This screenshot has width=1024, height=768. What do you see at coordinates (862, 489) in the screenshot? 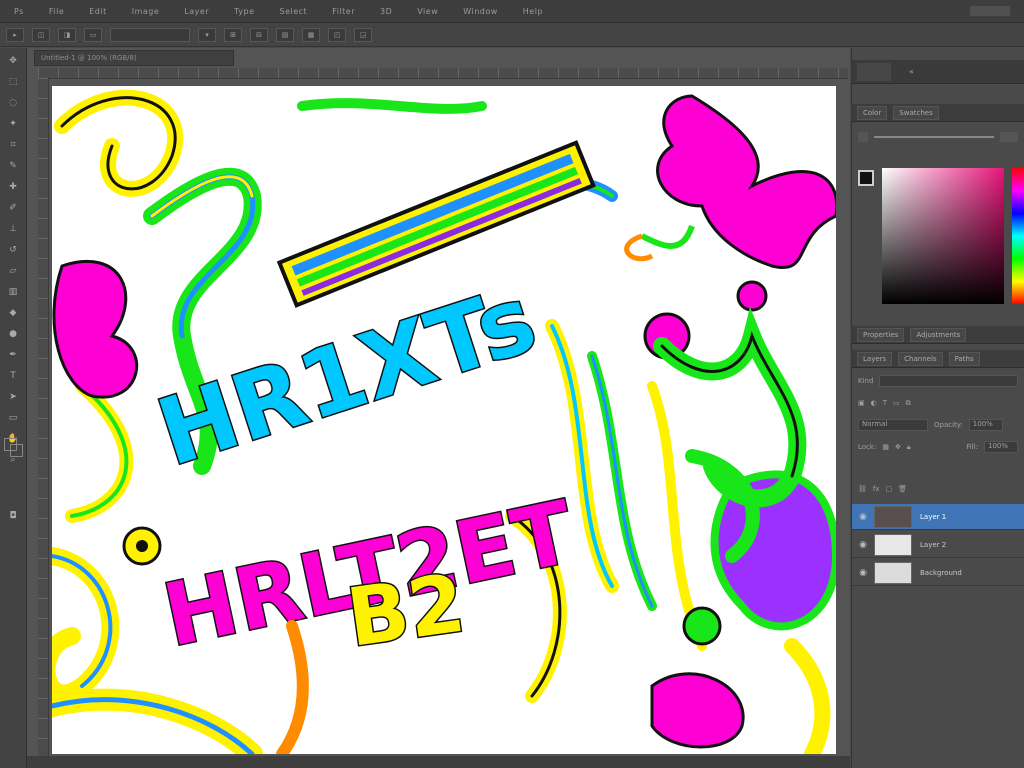
I see `link-layers-icon: ⛓` at bounding box center [862, 489].